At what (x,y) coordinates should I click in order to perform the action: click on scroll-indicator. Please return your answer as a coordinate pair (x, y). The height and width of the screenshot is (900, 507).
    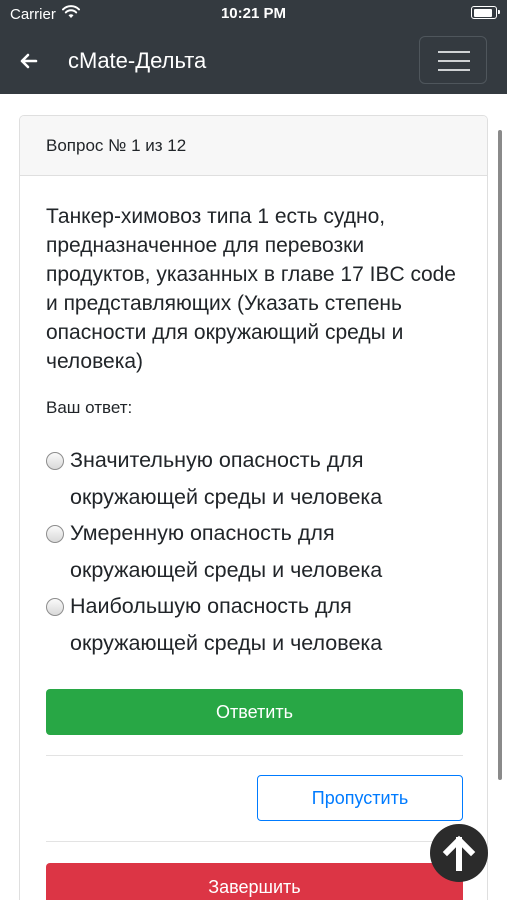
    Looking at the image, I should click on (500, 455).